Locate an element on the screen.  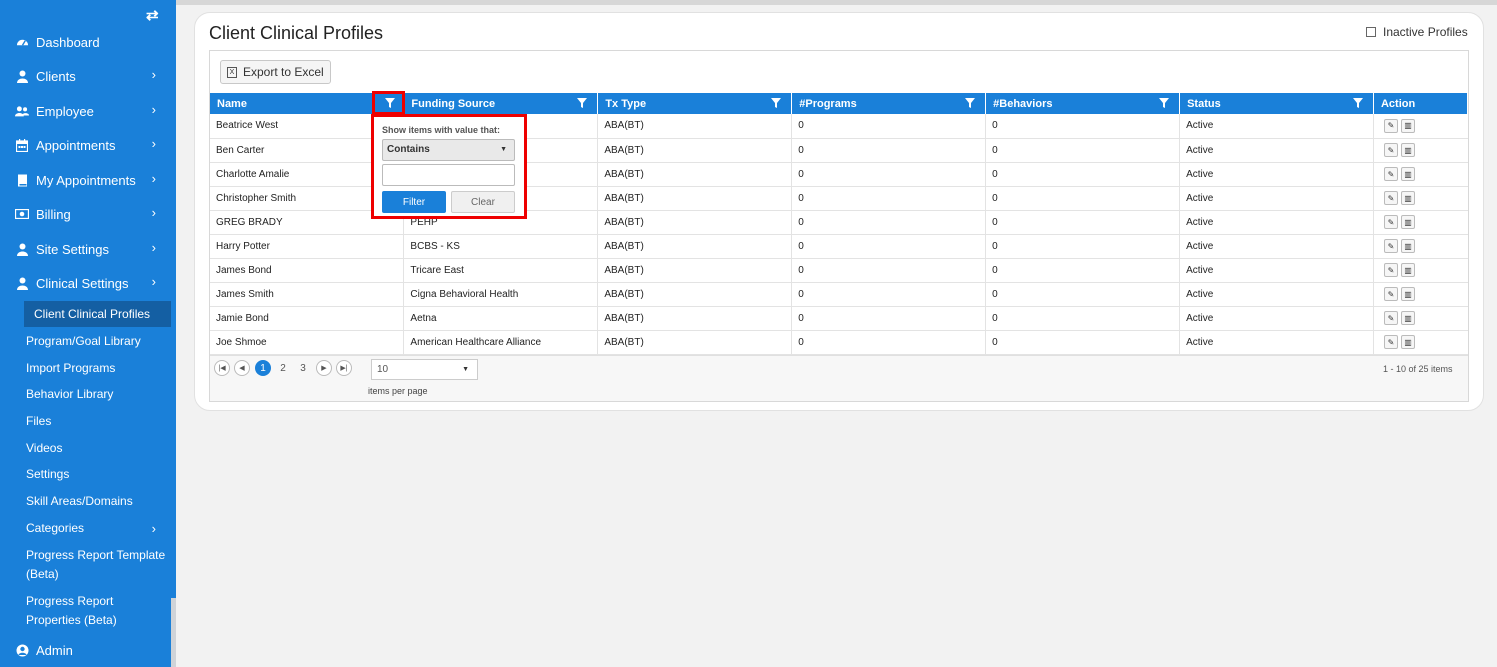
sidebar-item-behavior-library: Behavior Library is located at coordinates (85, 394).